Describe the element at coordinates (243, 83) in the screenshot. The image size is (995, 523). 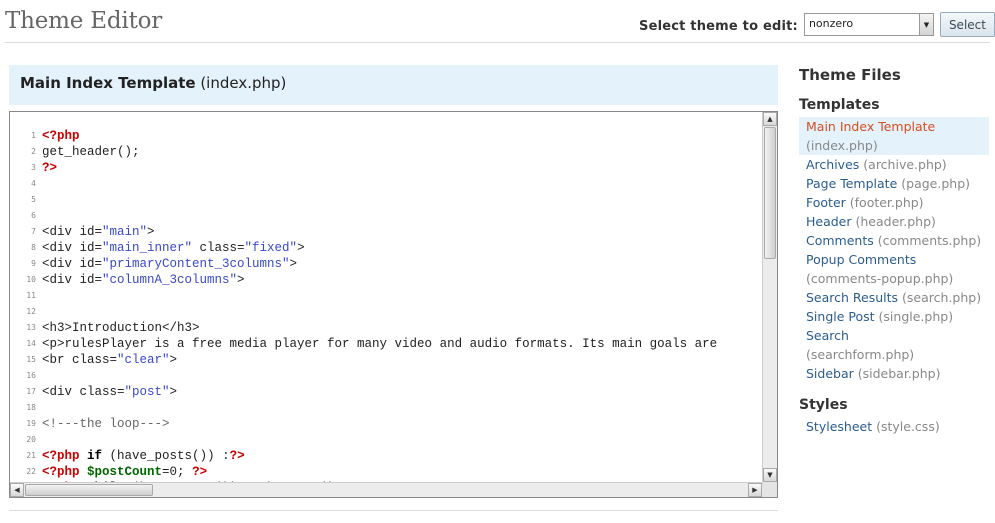
I see `template-filename: (index.php)` at that location.